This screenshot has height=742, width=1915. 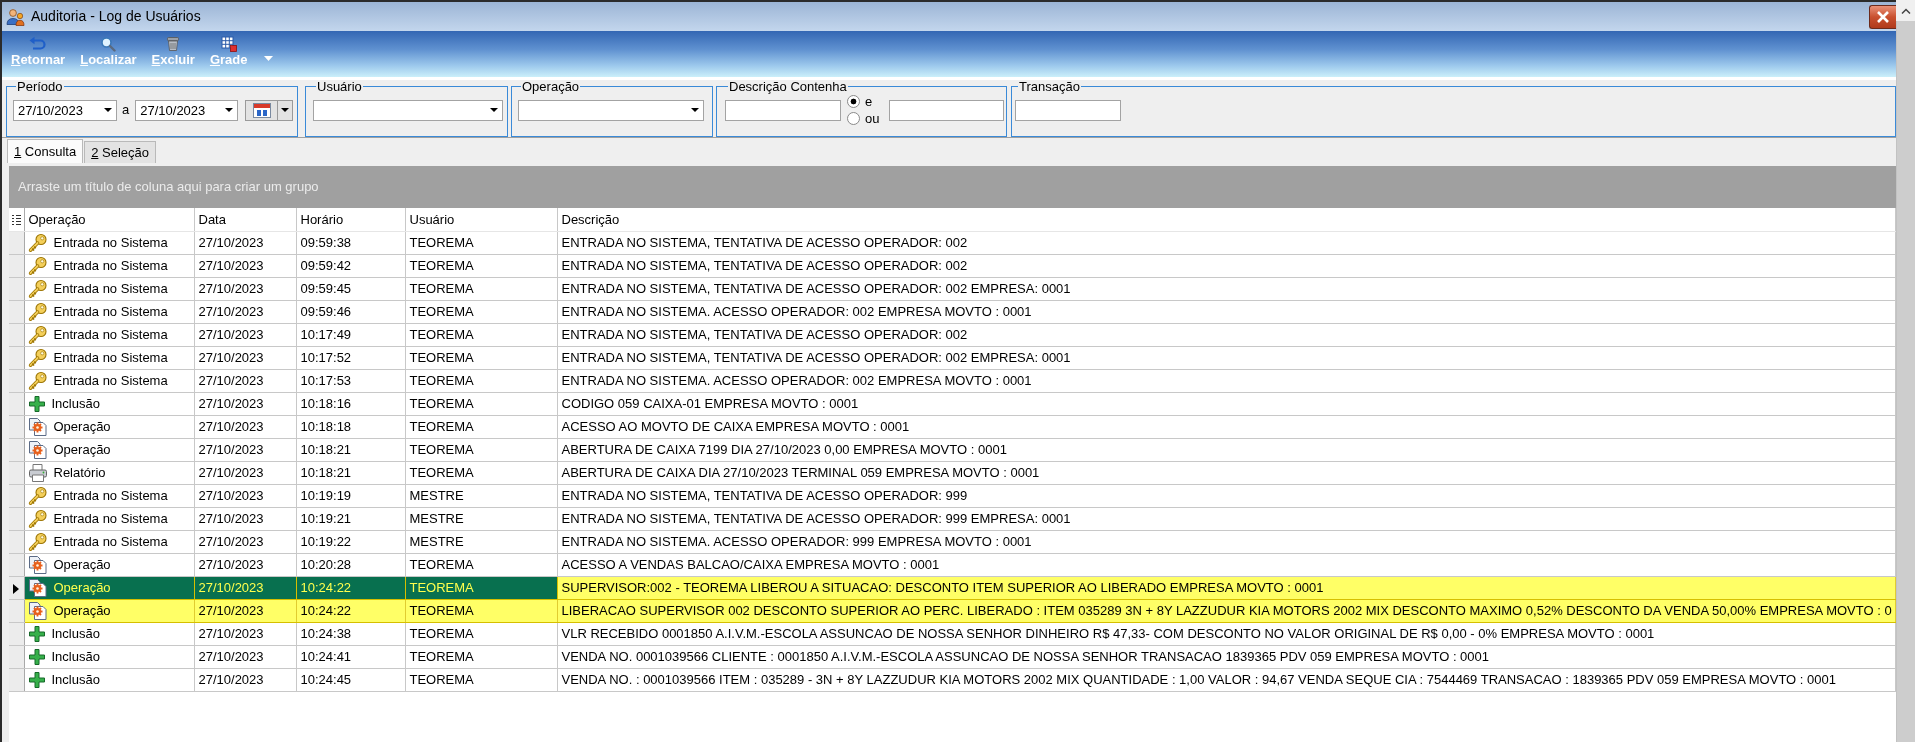 I want to click on return-arrow-icon, so click(x=38, y=44).